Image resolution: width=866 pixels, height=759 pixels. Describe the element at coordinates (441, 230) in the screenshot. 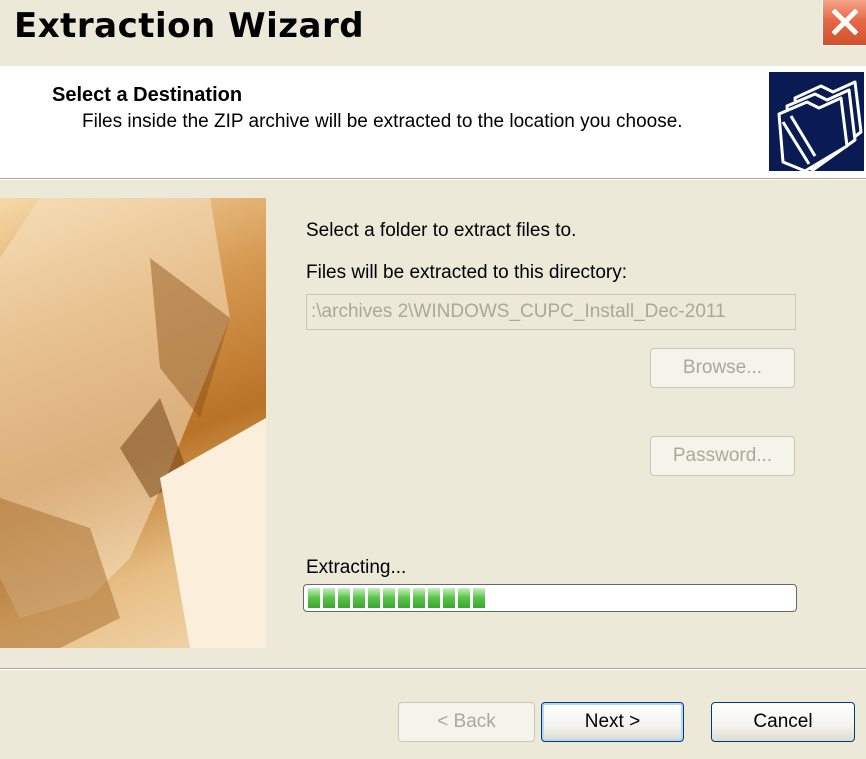

I see `select-folder-label: Select a folder to extract files to.` at that location.